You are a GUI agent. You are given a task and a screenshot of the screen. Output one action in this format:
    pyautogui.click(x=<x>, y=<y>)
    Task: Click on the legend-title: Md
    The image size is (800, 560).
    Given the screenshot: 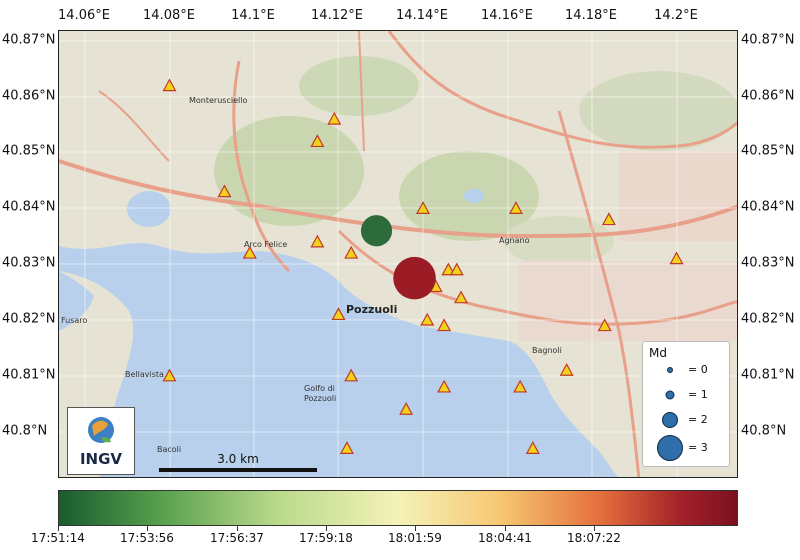 What is the action you would take?
    pyautogui.click(x=658, y=353)
    